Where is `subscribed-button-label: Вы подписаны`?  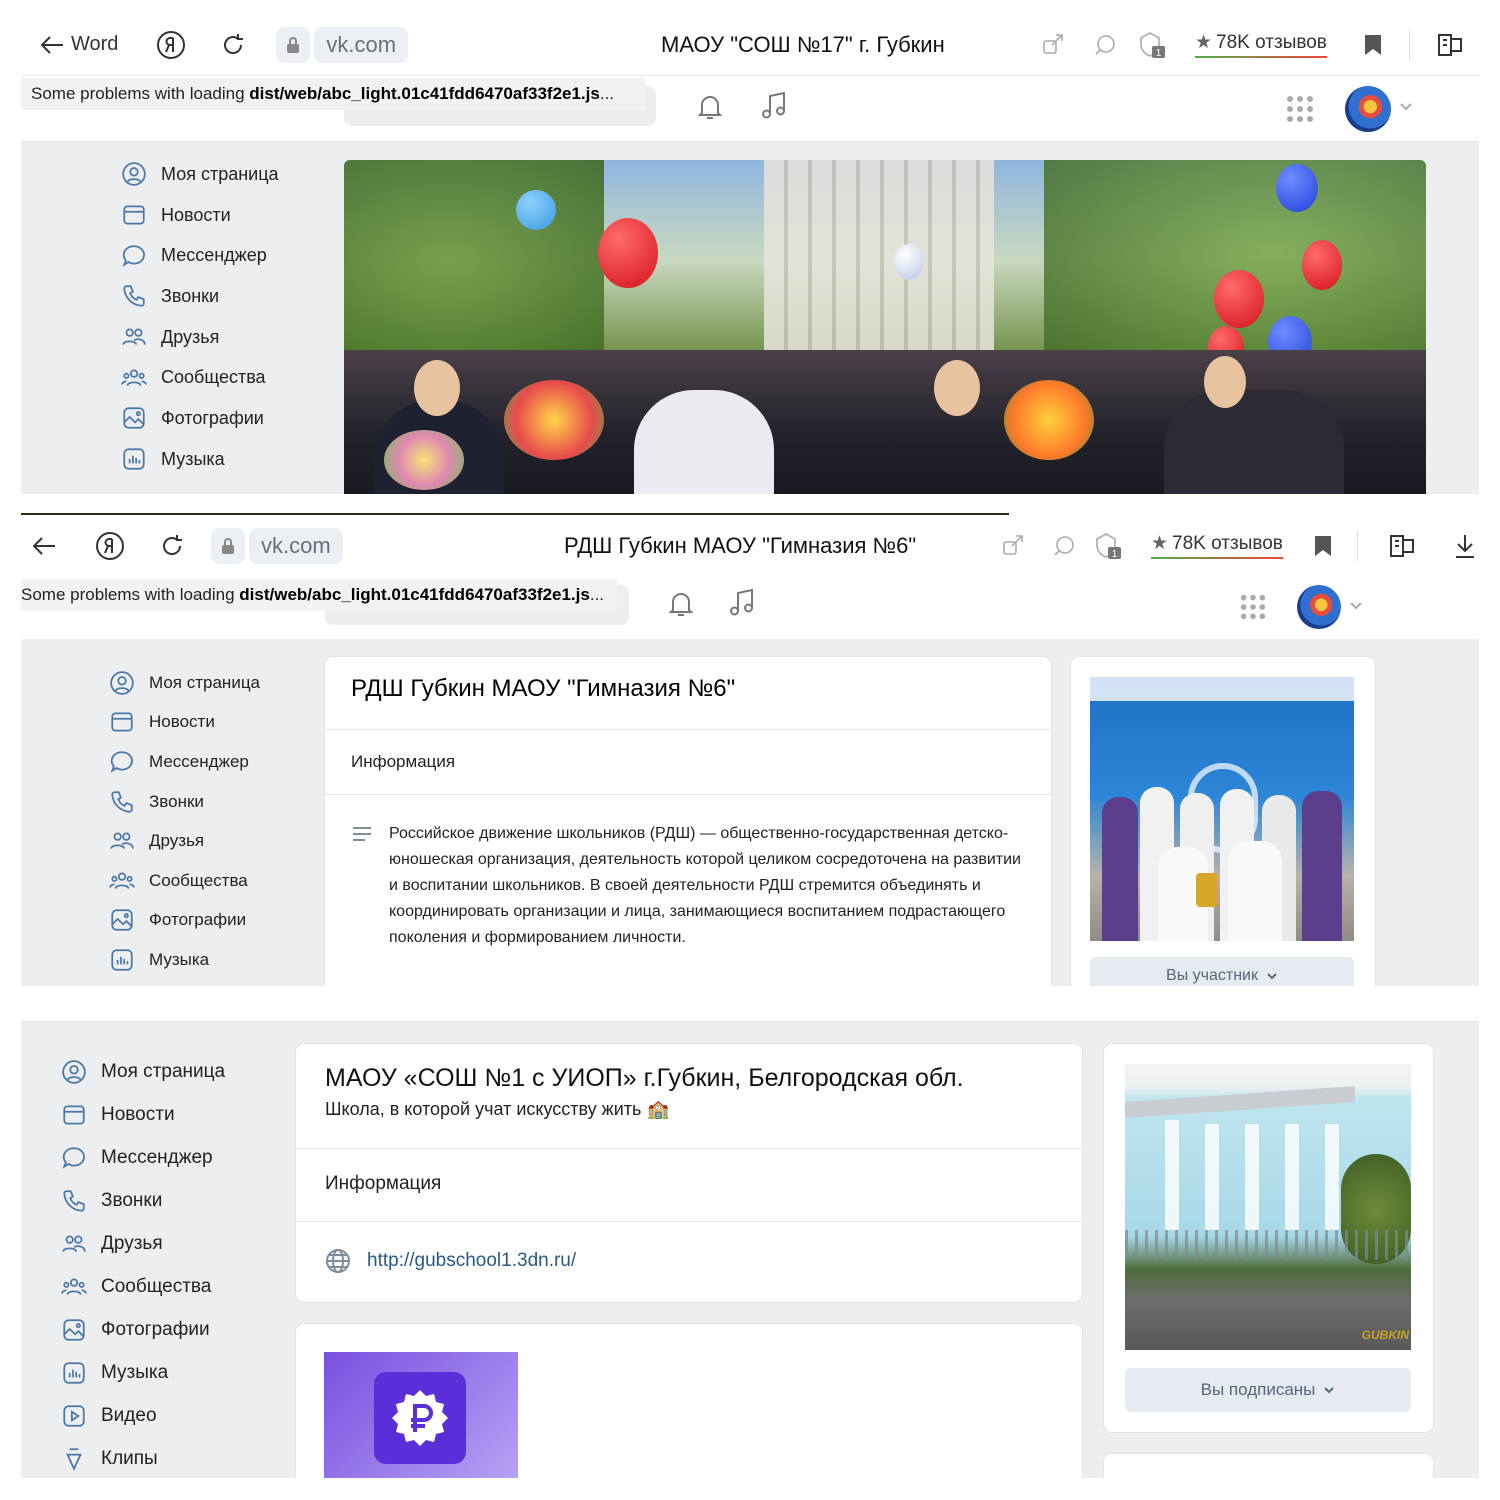
subscribed-button-label: Вы подписаны is located at coordinates (1258, 1389).